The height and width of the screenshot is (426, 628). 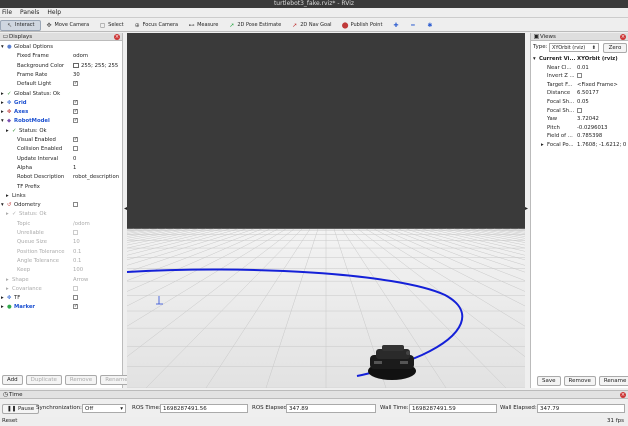 What do you see at coordinates (61, 177) in the screenshot?
I see `display-row-robot-description: Robot Description robot_description` at bounding box center [61, 177].